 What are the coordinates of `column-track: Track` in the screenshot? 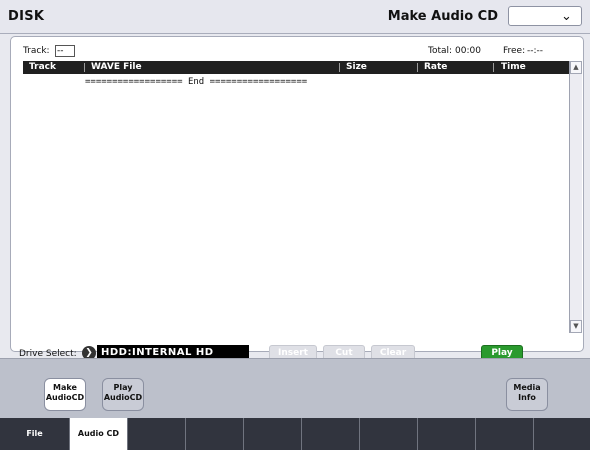 It's located at (42, 67).